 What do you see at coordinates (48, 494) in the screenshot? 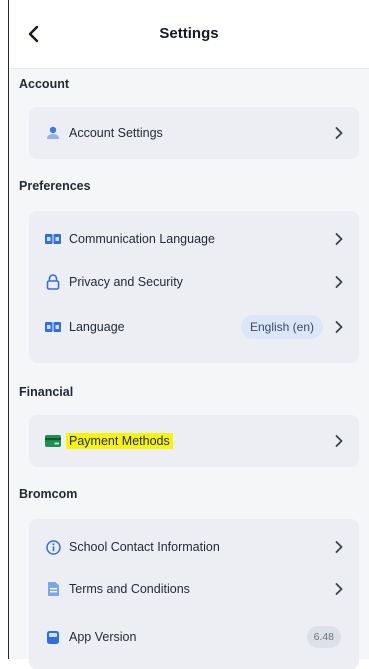
I see `section-title-bromcom: Bromcom` at bounding box center [48, 494].